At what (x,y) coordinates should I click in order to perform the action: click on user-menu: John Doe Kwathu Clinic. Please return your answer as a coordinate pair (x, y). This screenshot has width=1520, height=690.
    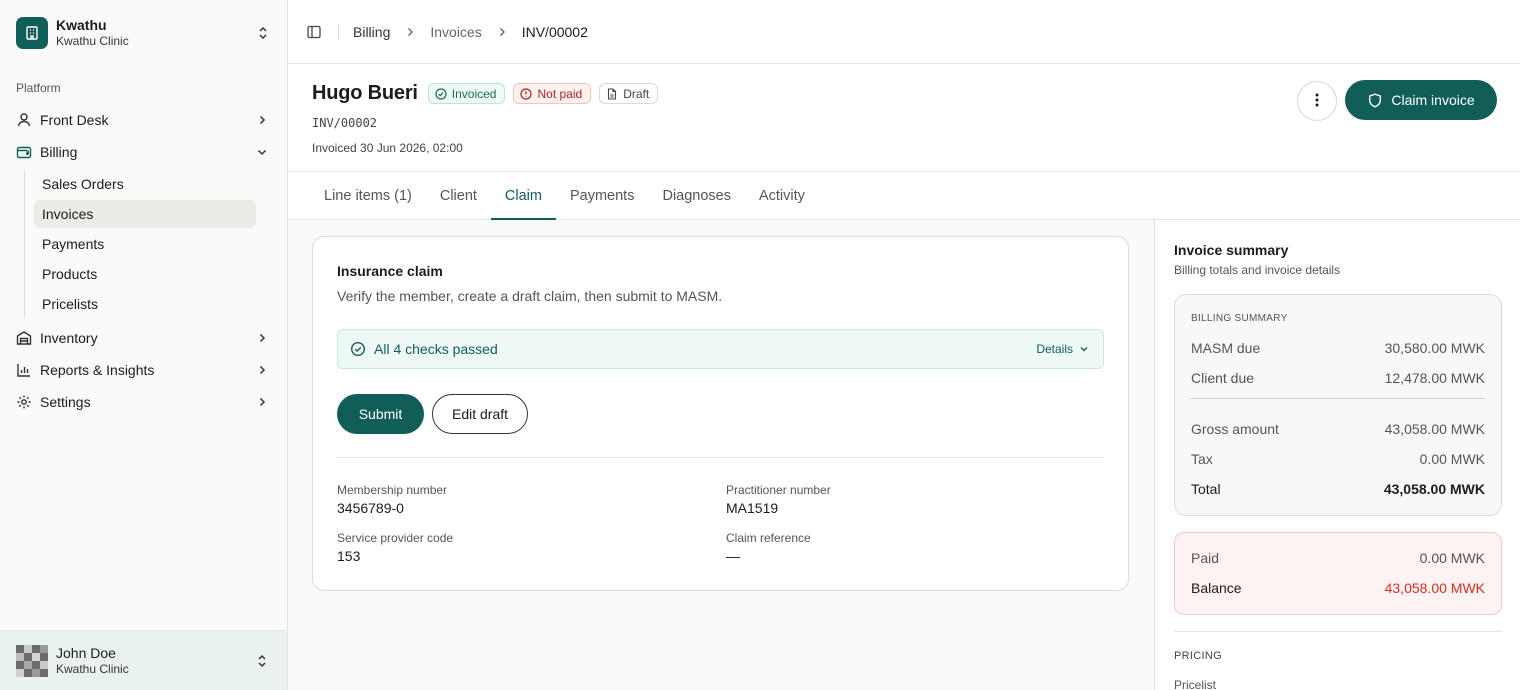
    Looking at the image, I should click on (143, 660).